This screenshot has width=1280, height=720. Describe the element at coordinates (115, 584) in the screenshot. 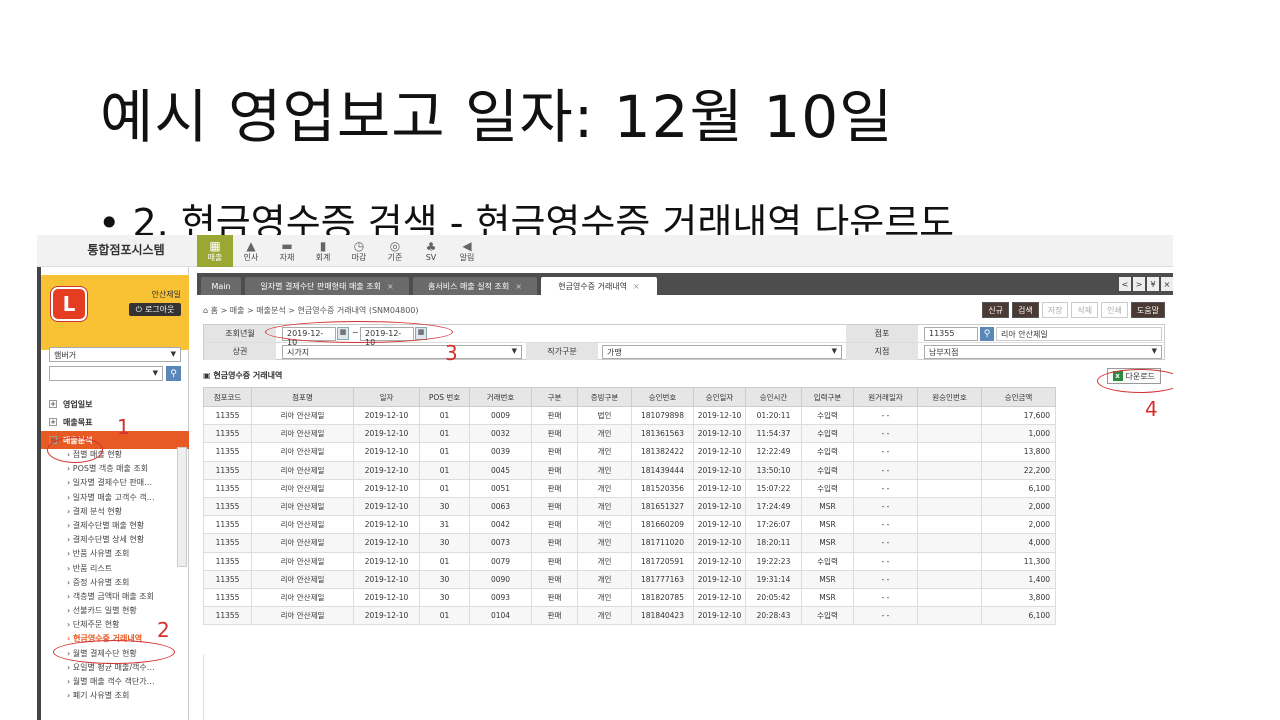

I see `sidebar-item-9: › 증정 사유별 조회` at that location.